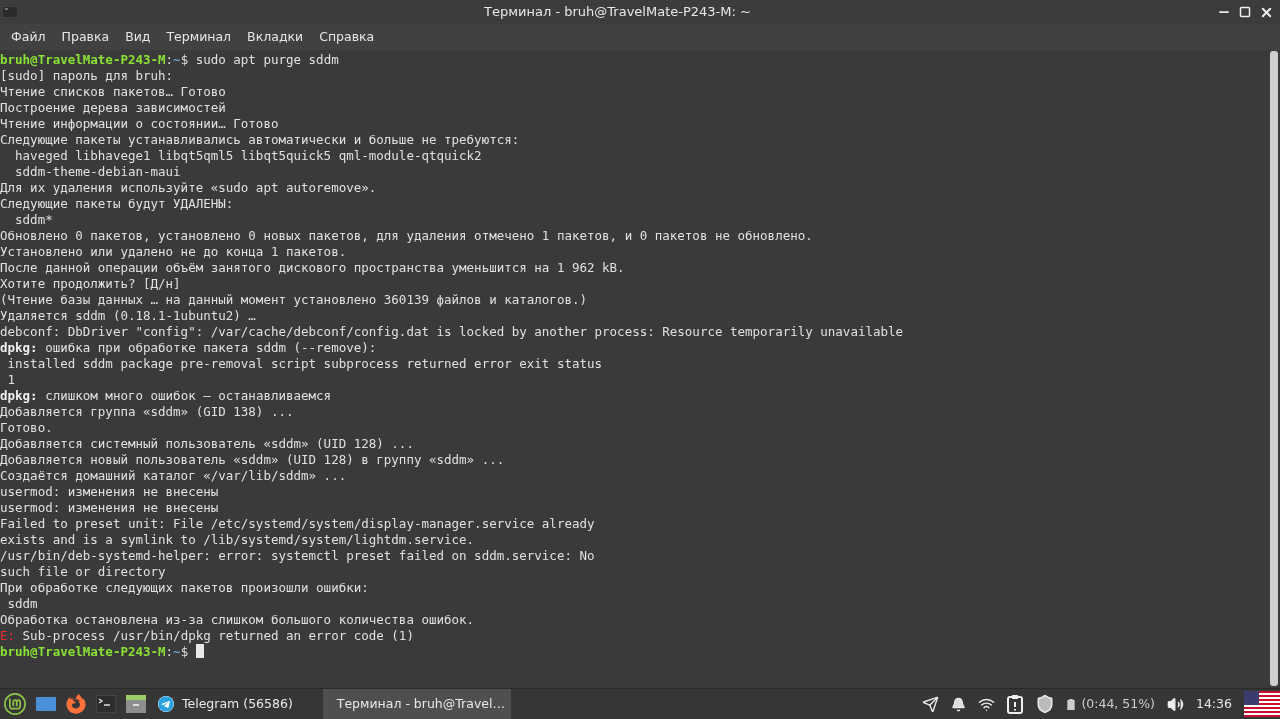 The height and width of the screenshot is (719, 1280). I want to click on terminal-line: exists and is a symlink to /lib/systemd/system/lightdm.service., so click(237, 540).